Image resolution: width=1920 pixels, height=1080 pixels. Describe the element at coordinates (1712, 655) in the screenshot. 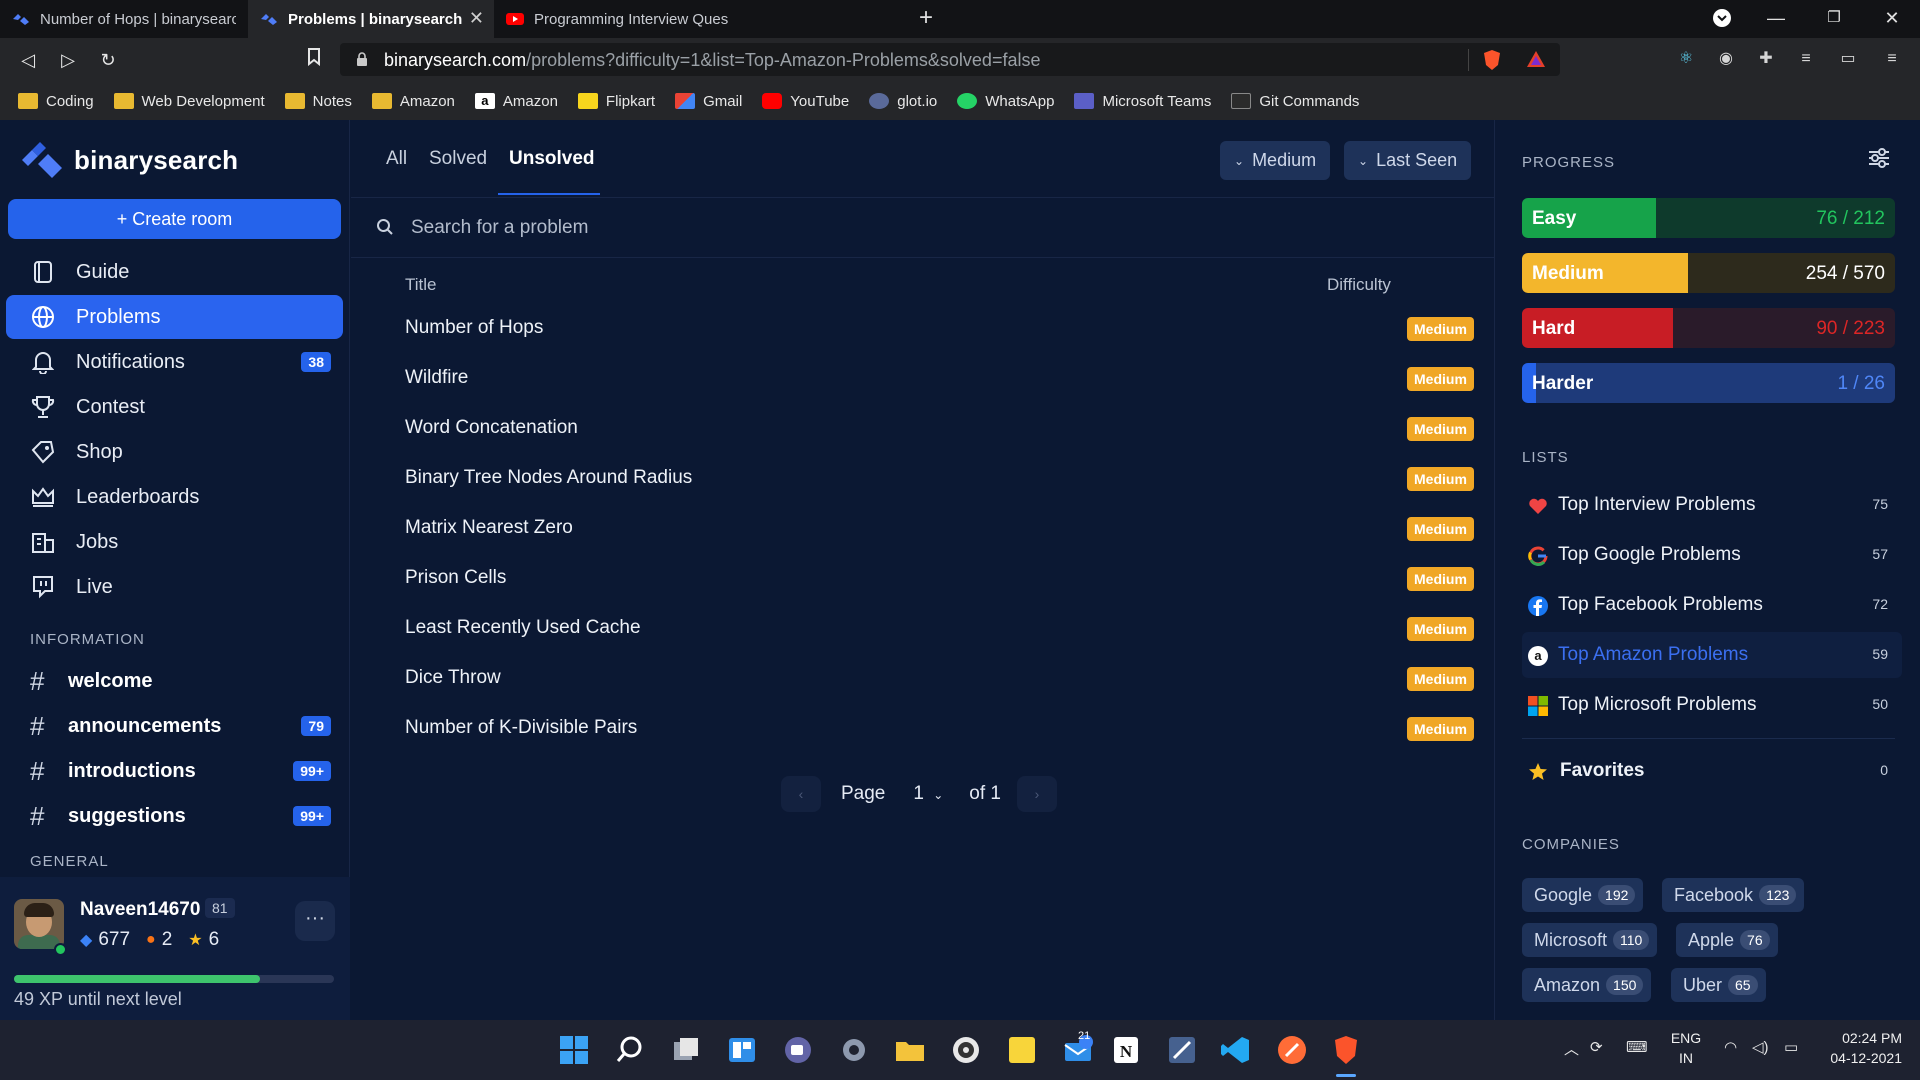

I see `list-top-amazon: a Top Amazon Problems 59` at that location.